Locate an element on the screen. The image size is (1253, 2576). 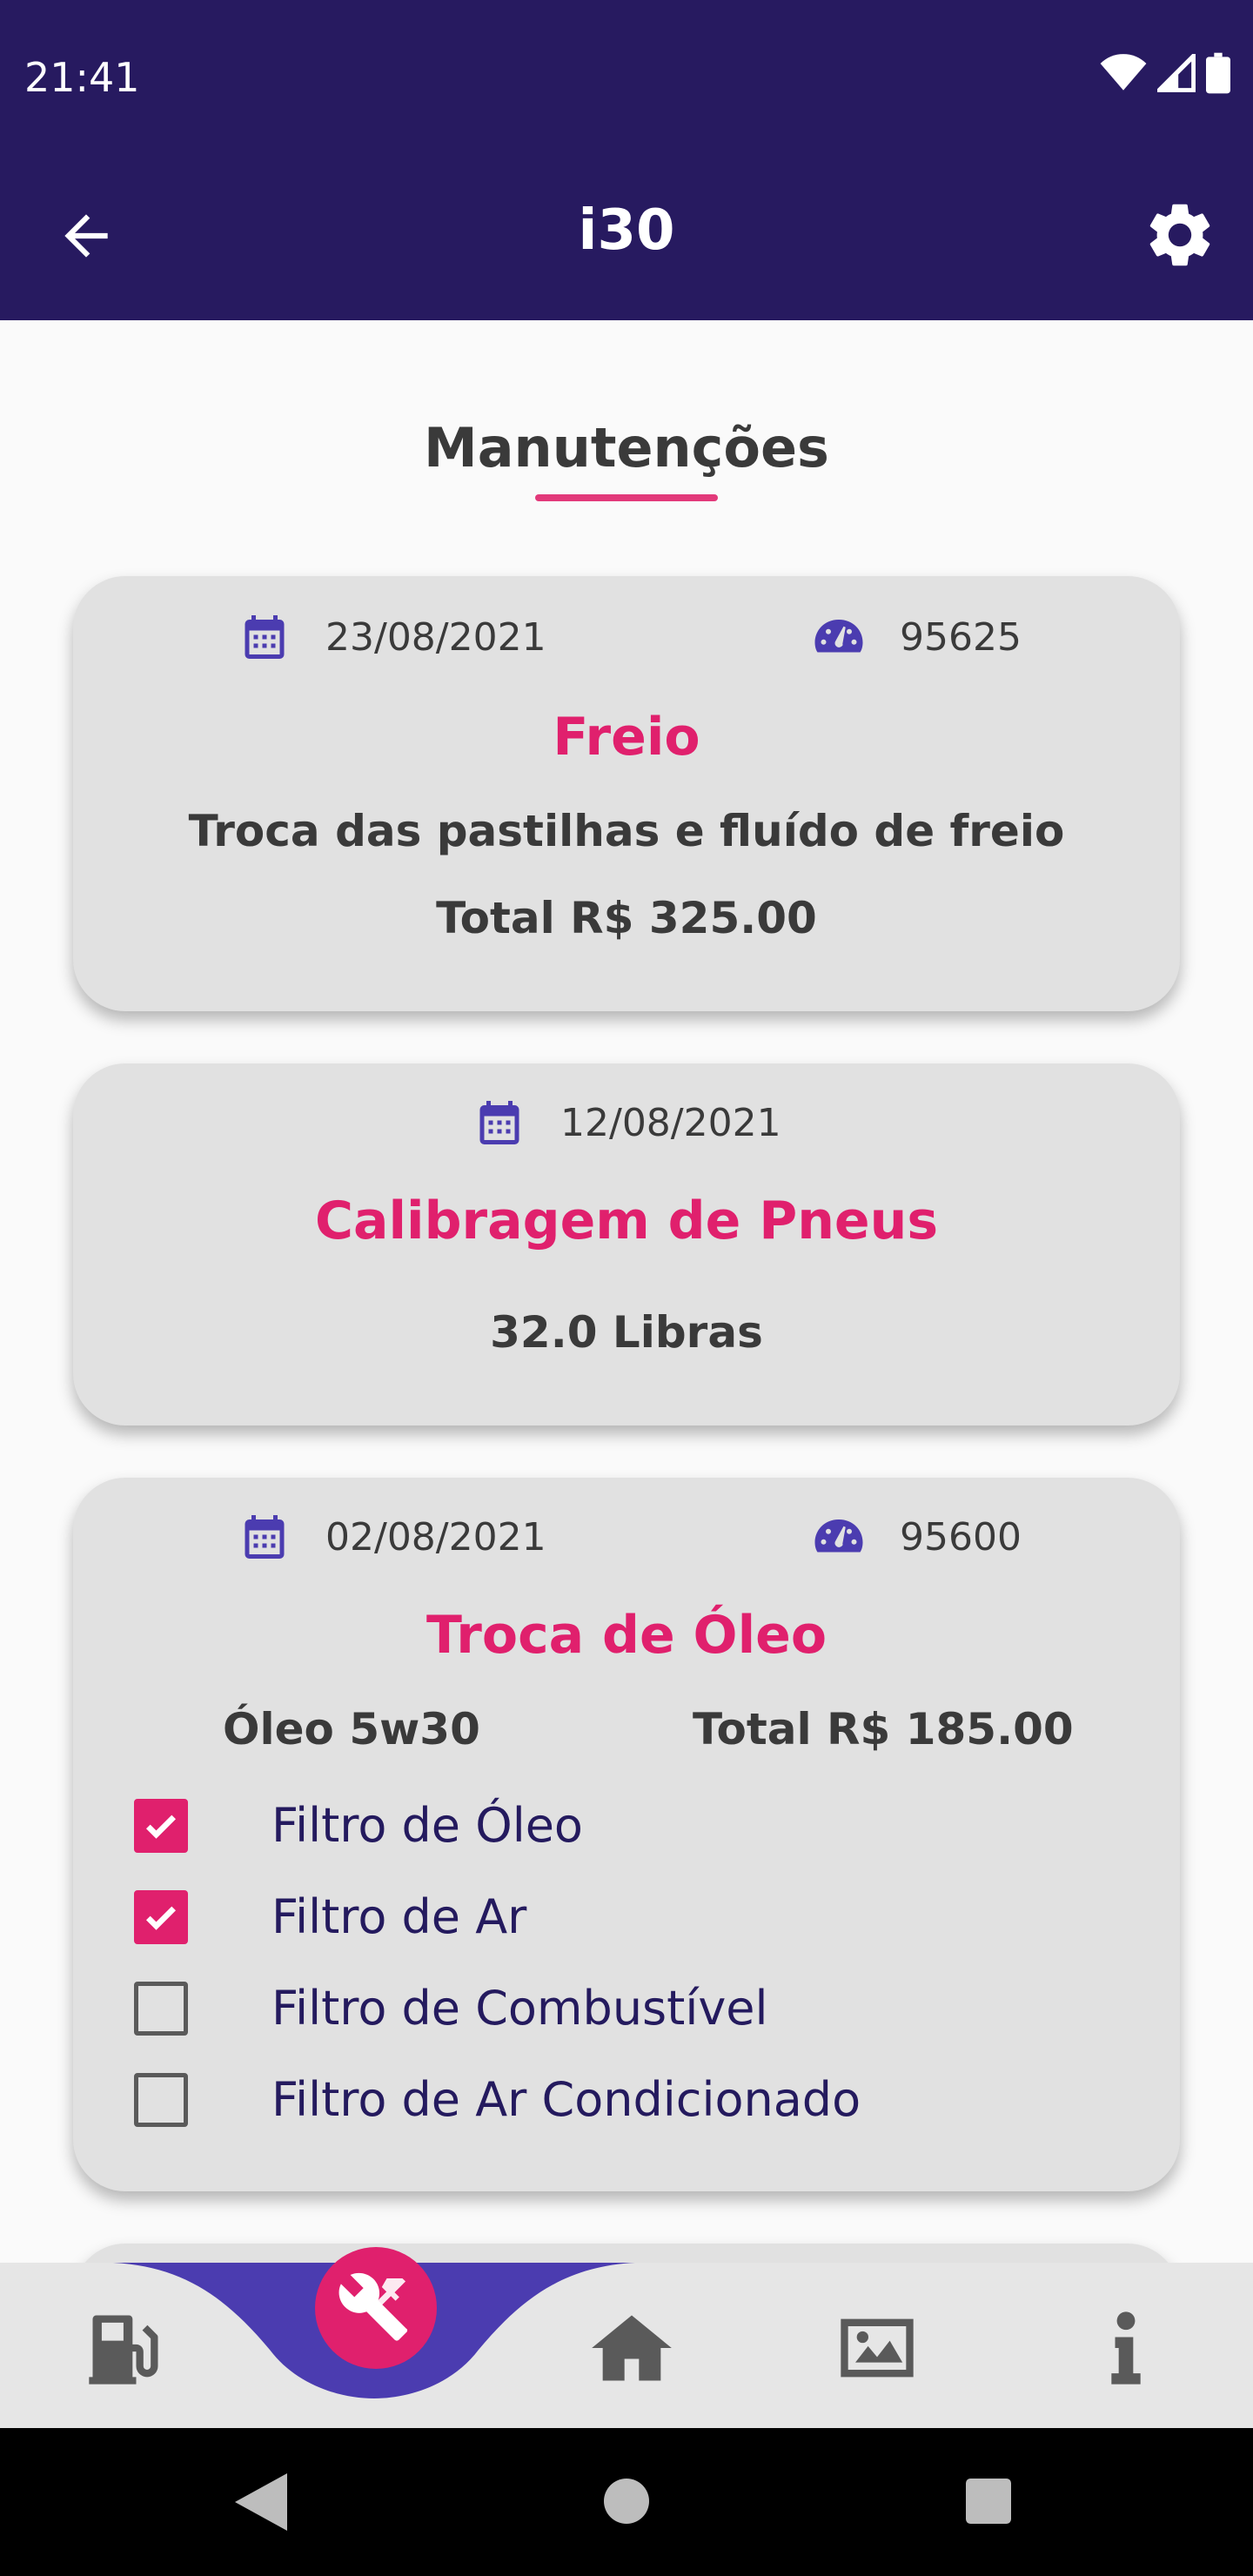
page-title: i30 is located at coordinates (626, 230).